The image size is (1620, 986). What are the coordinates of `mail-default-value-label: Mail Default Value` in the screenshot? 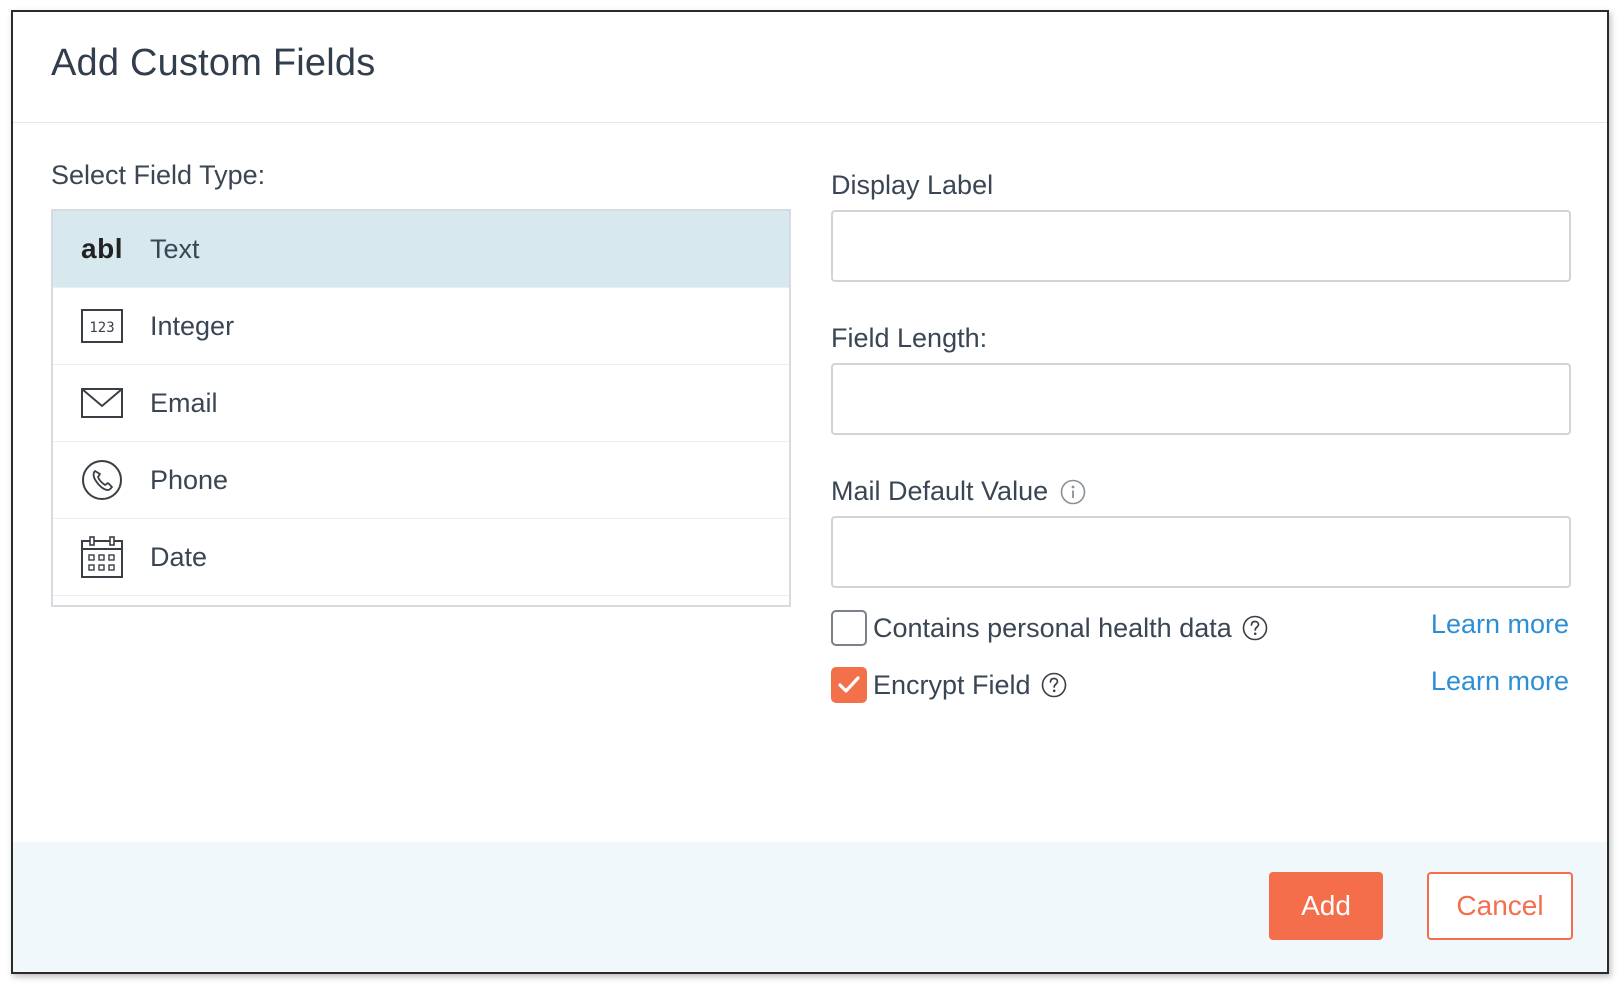 It's located at (958, 491).